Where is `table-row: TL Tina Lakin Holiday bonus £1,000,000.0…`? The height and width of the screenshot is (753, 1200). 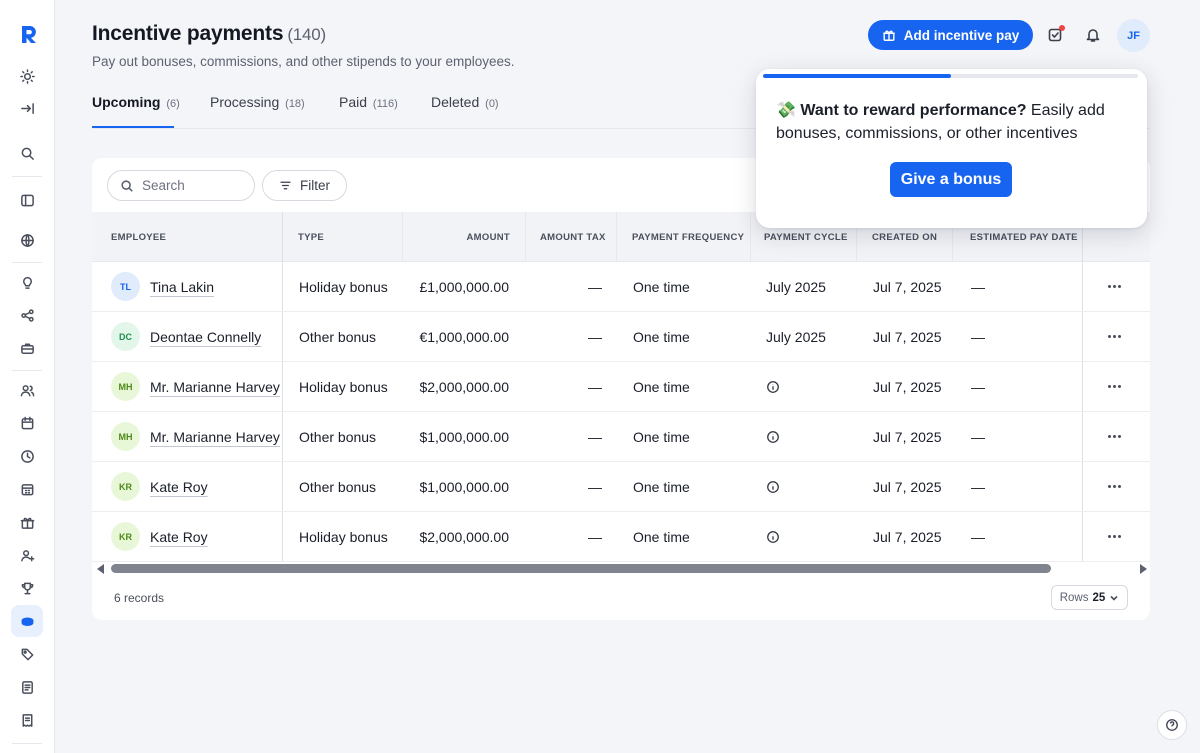
table-row: TL Tina Lakin Holiday bonus £1,000,000.0… is located at coordinates (621, 287).